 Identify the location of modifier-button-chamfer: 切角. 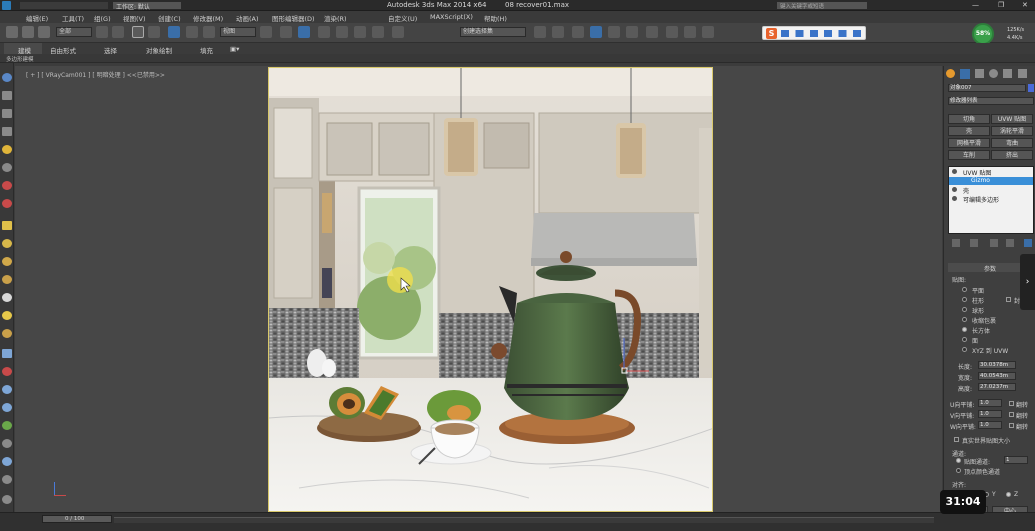
(969, 119).